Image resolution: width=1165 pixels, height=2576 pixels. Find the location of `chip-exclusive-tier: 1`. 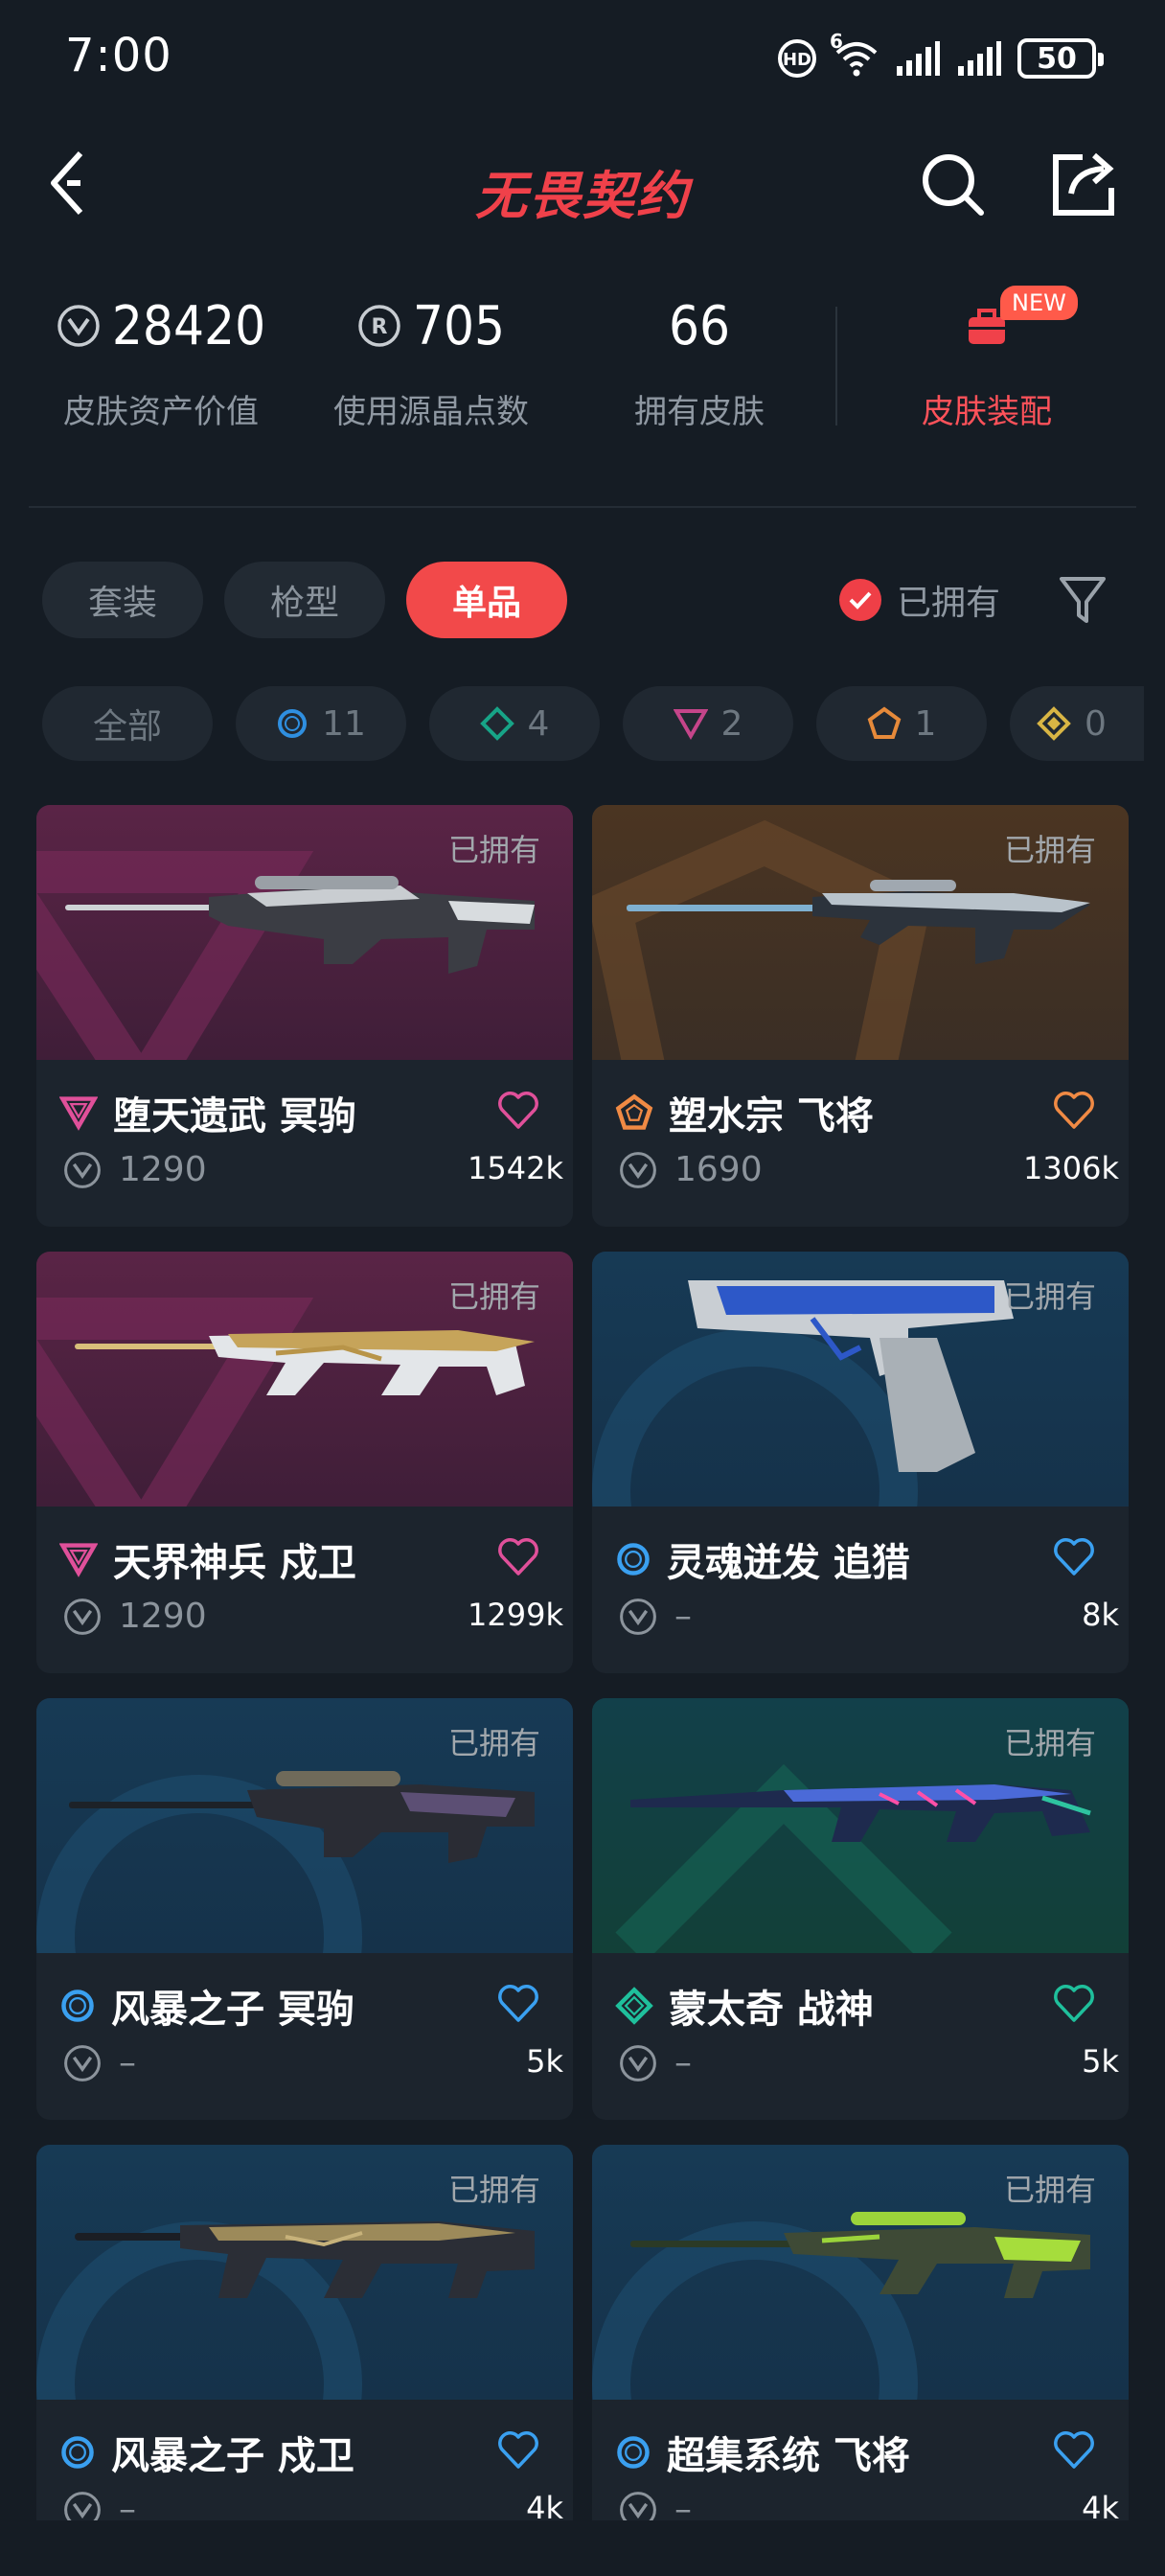

chip-exclusive-tier: 1 is located at coordinates (901, 723).